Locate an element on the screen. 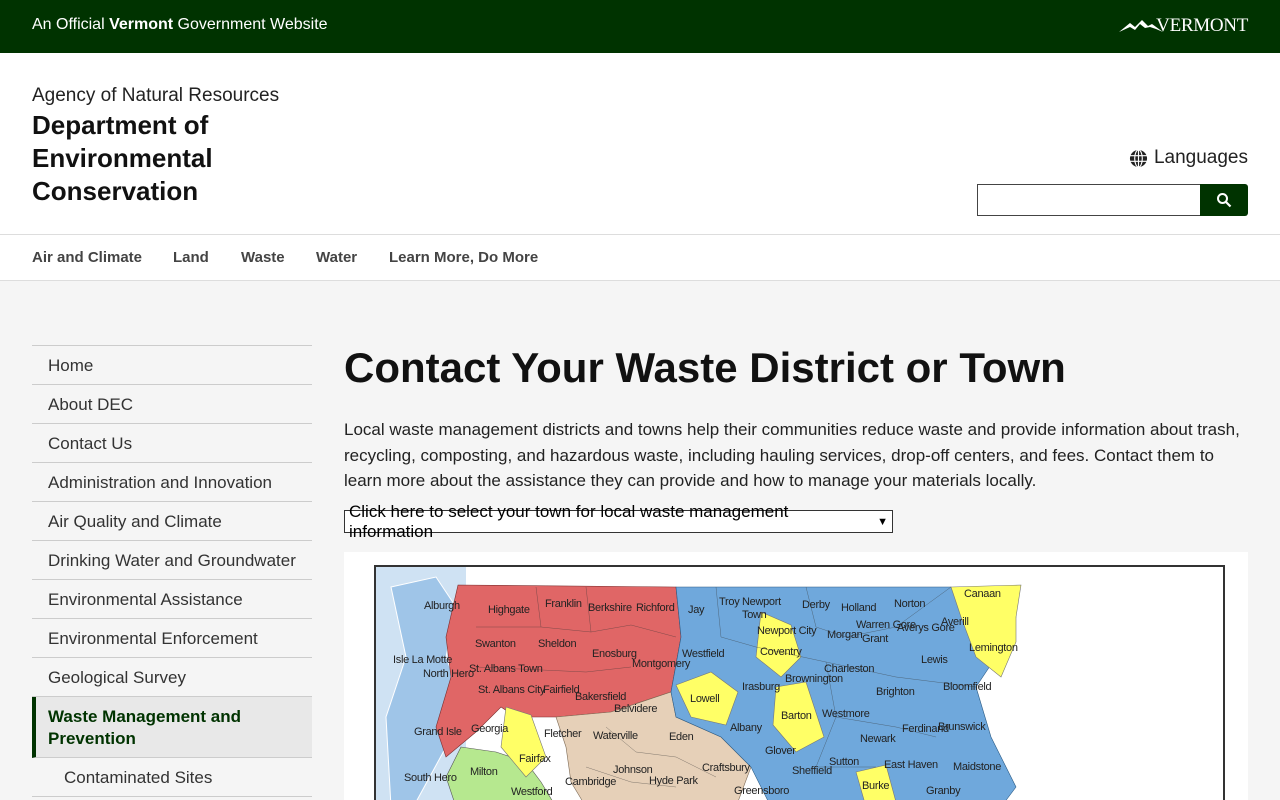 The height and width of the screenshot is (800, 1280). sidebar-item-home: Home is located at coordinates (172, 365).